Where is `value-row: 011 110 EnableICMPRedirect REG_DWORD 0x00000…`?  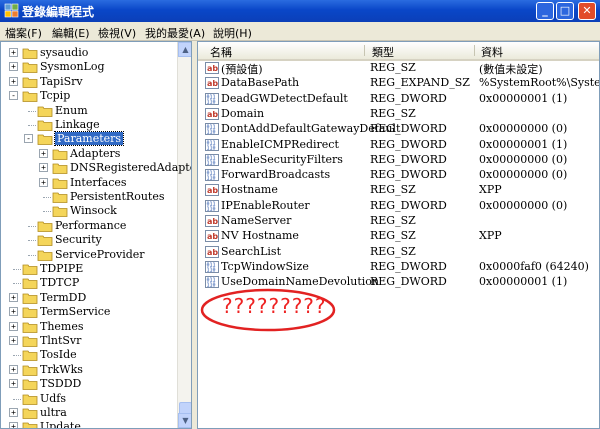
value-row: 011 110 EnableICMPRedirect REG_DWORD 0x00000… is located at coordinates (398, 145).